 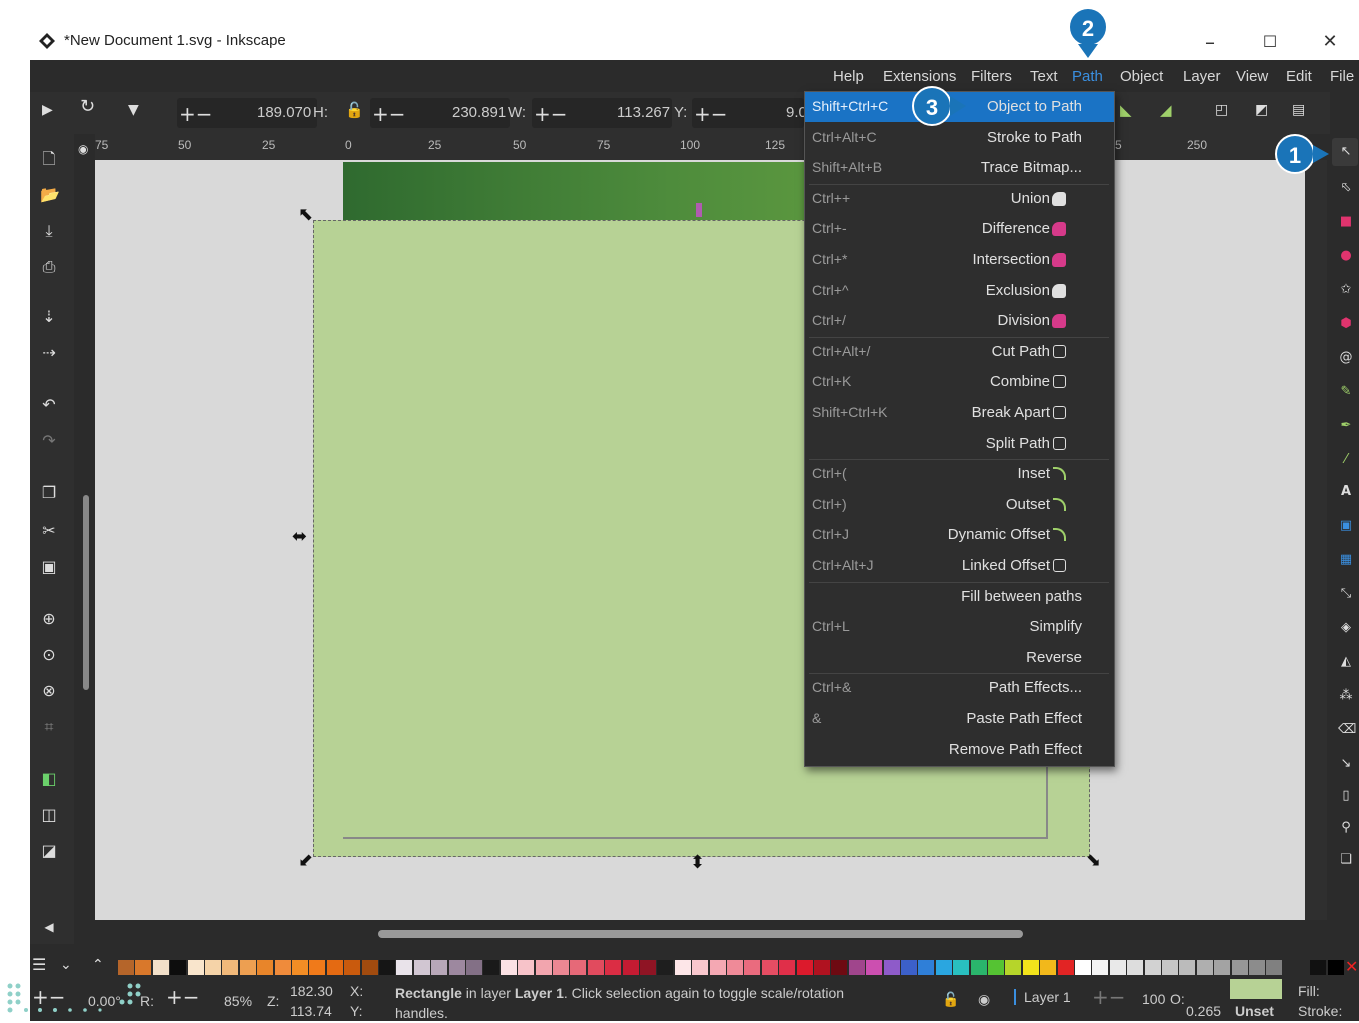 What do you see at coordinates (238, 1001) in the screenshot?
I see `zoom-value: 85%` at bounding box center [238, 1001].